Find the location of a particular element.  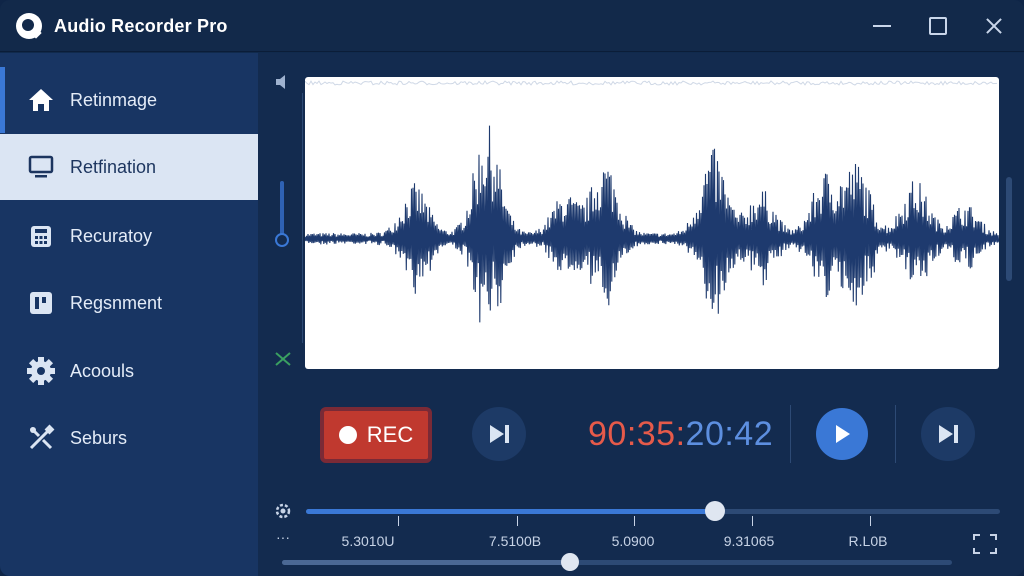

sidebar-item-seburs: Seburs is located at coordinates (129, 438).